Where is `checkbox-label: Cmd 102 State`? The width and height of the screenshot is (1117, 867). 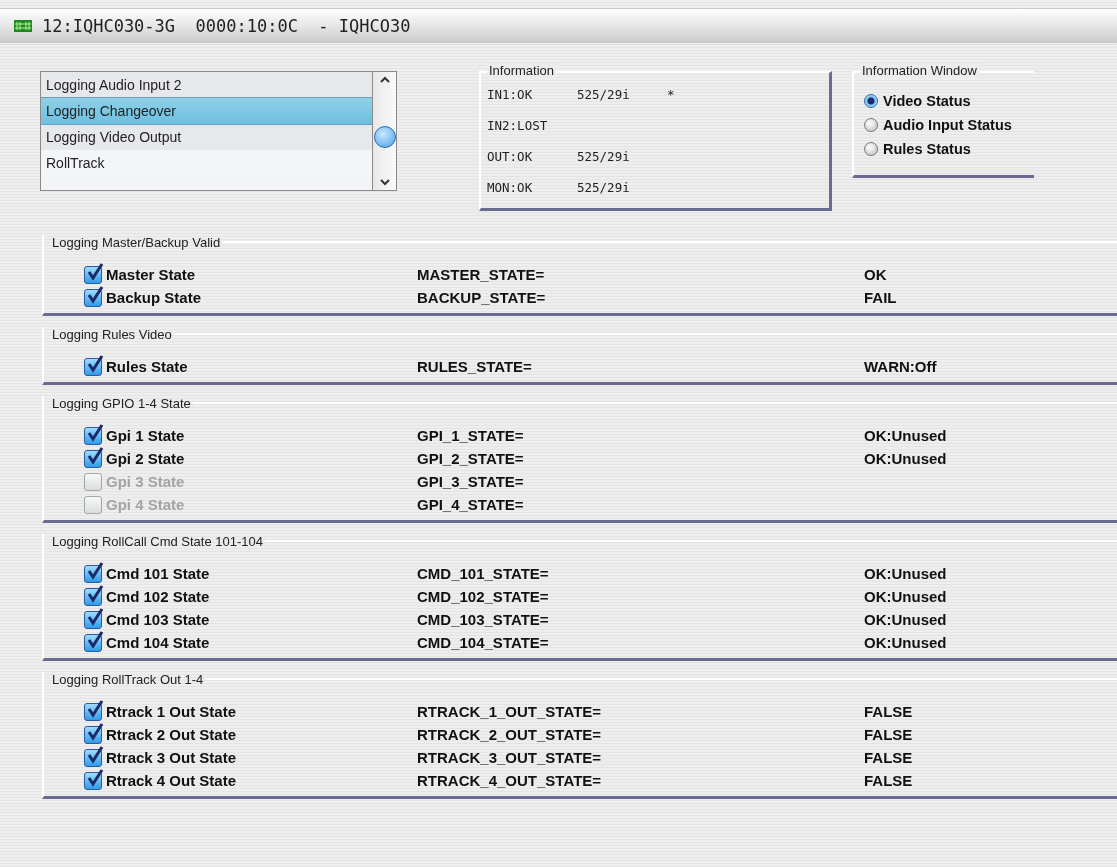 checkbox-label: Cmd 102 State is located at coordinates (158, 596).